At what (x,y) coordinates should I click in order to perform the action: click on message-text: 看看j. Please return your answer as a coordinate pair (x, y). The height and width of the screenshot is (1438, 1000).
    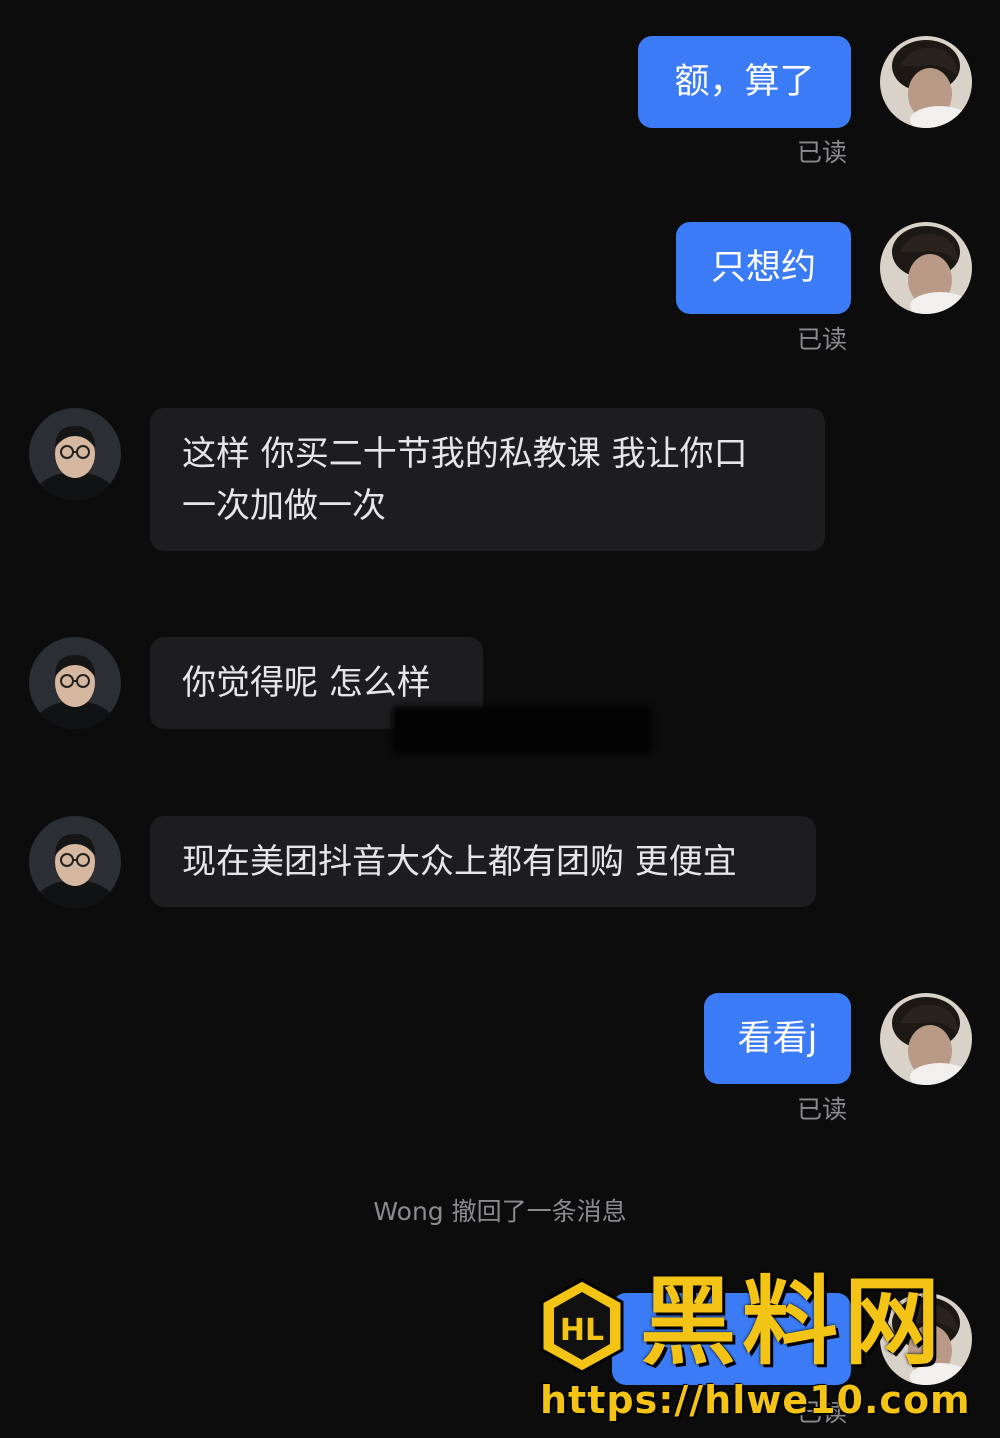
    Looking at the image, I should click on (777, 1038).